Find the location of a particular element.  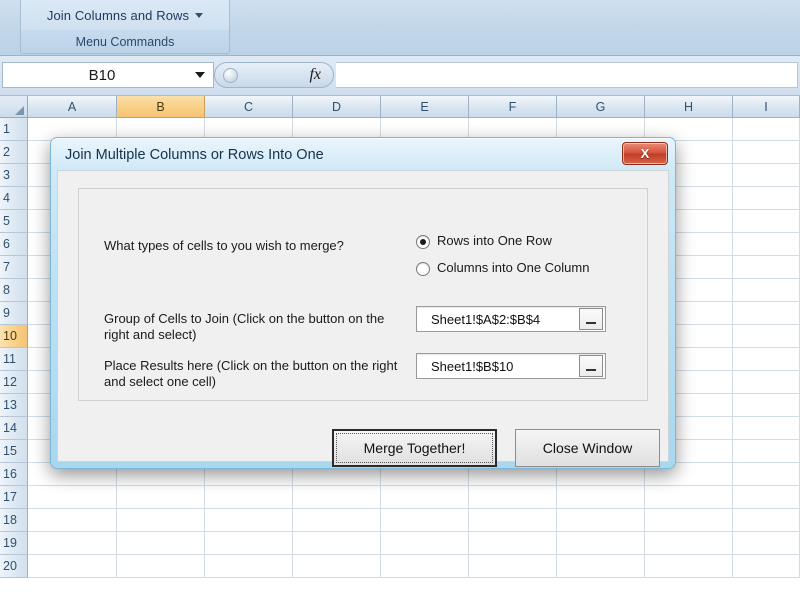

row-header-15: 15 is located at coordinates (14, 451).